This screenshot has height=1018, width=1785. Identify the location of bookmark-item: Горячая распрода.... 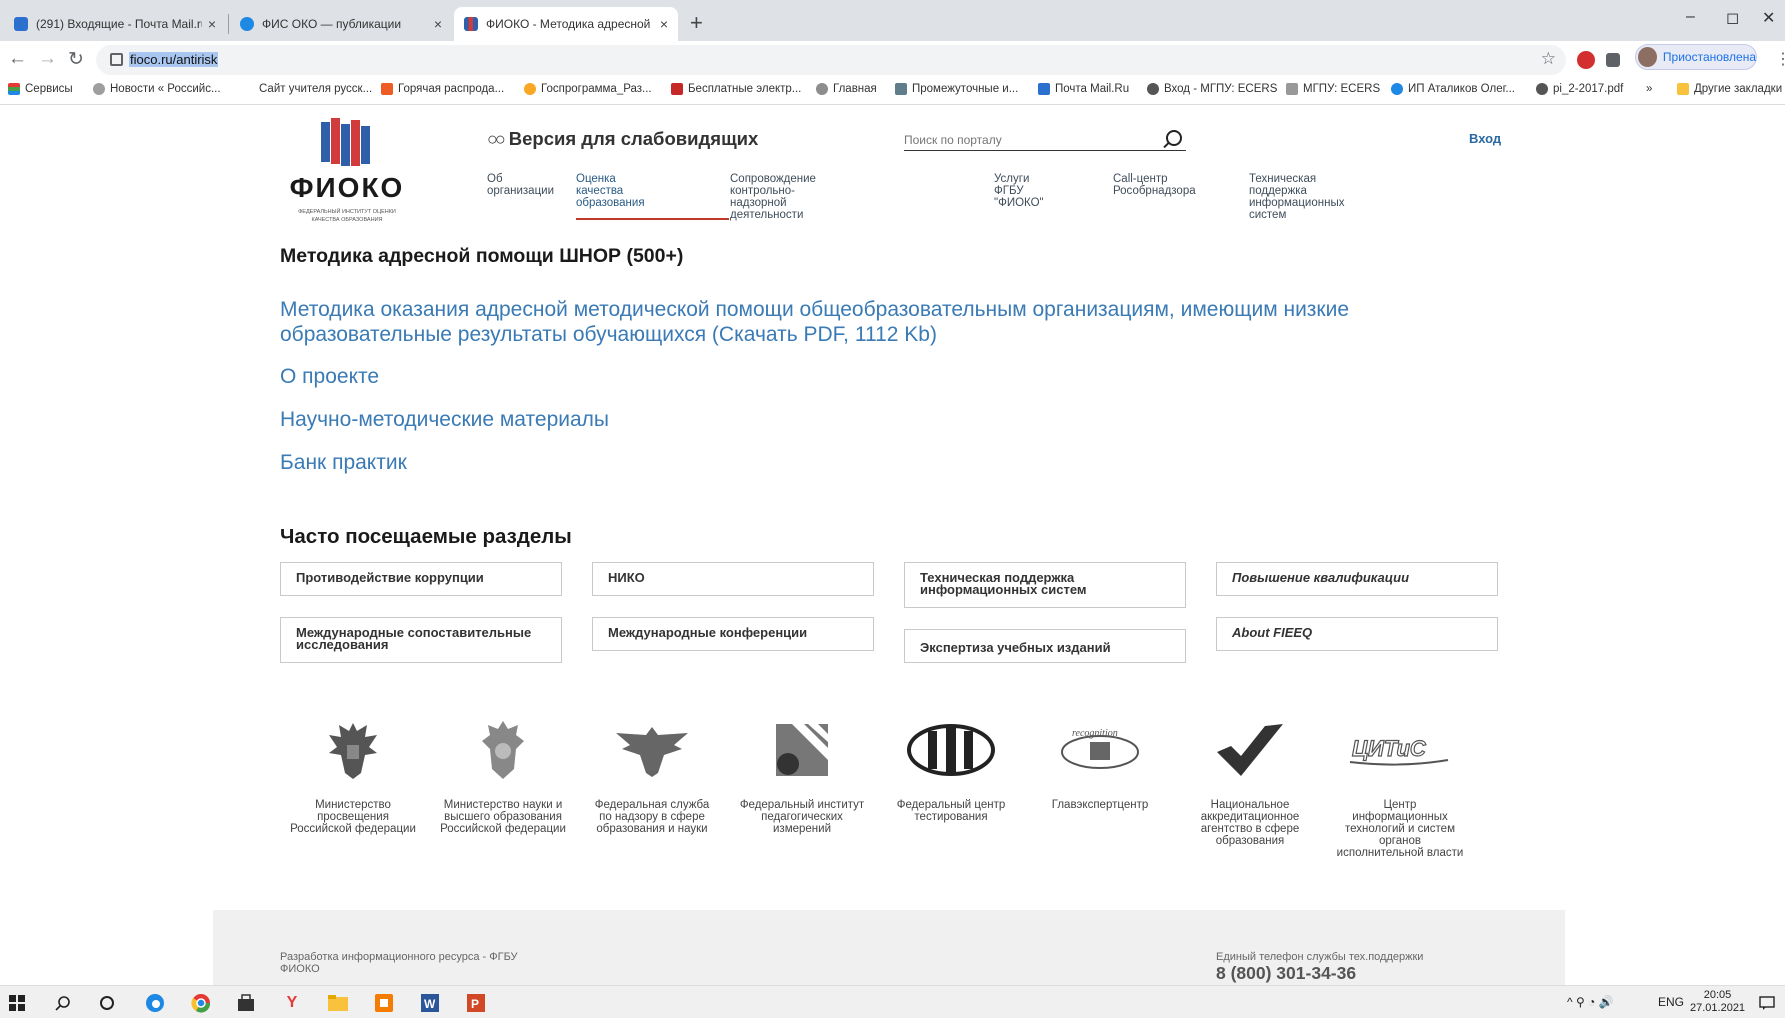
(442, 89).